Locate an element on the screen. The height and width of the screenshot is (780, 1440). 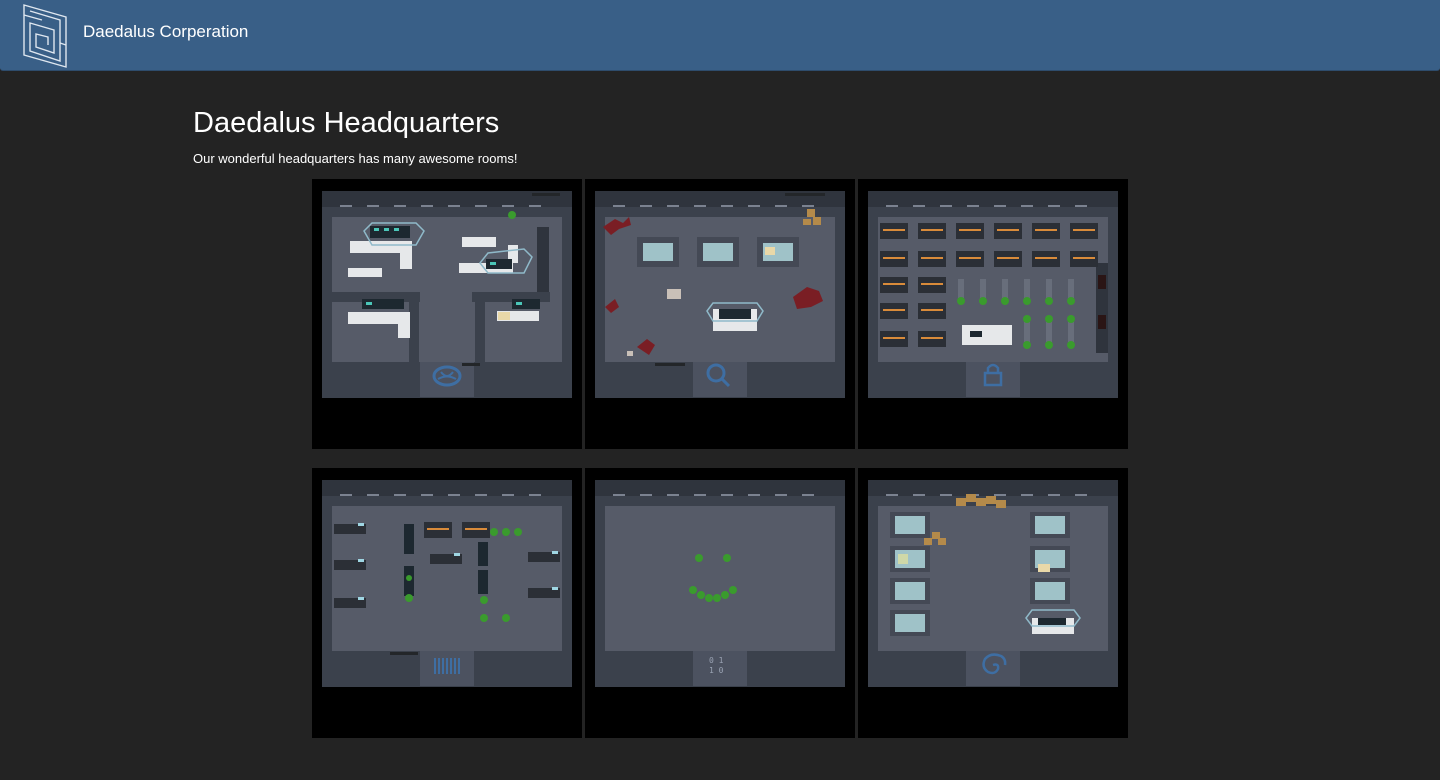
binary-icon: 0 1 1 0 is located at coordinates (716, 665).